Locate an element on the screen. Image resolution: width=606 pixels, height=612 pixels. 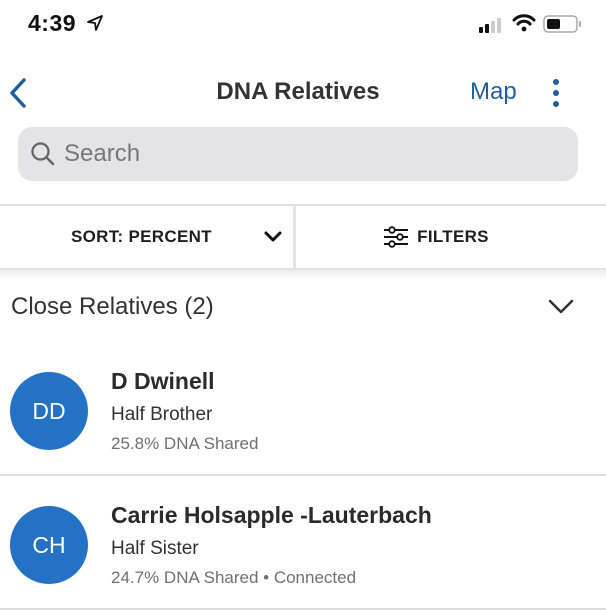
avatar: CH is located at coordinates (49, 545).